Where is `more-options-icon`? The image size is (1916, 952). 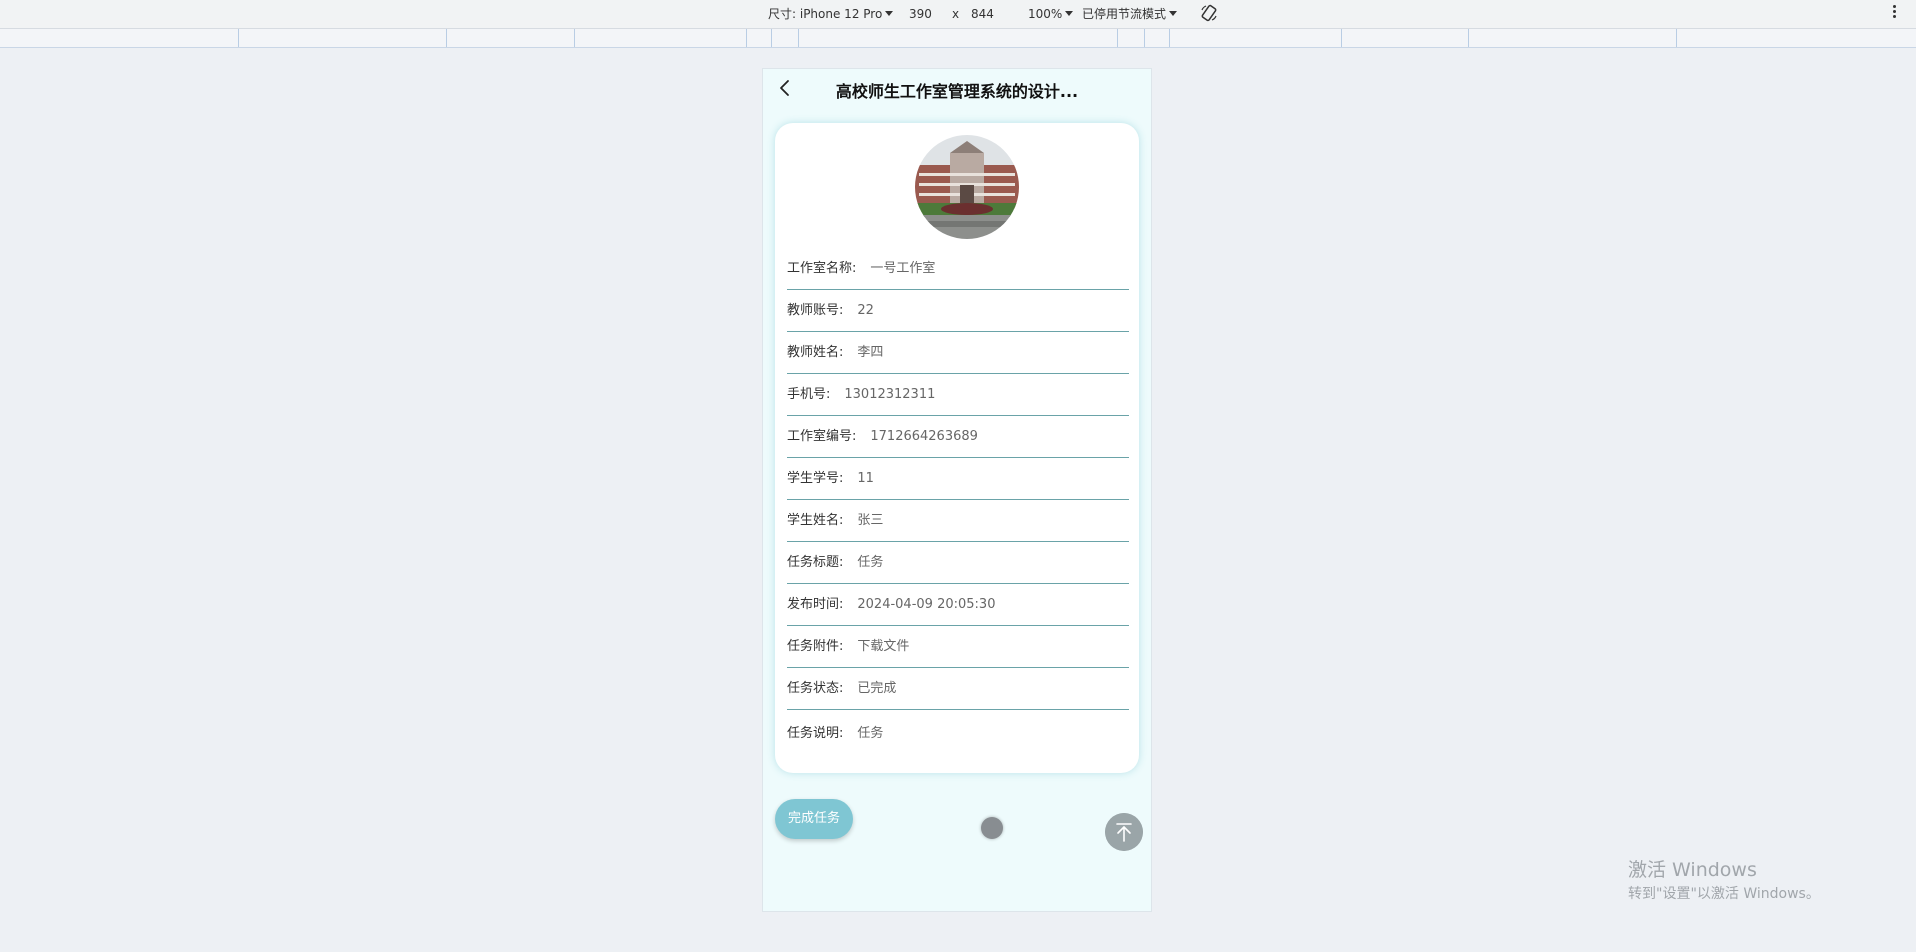 more-options-icon is located at coordinates (1895, 13).